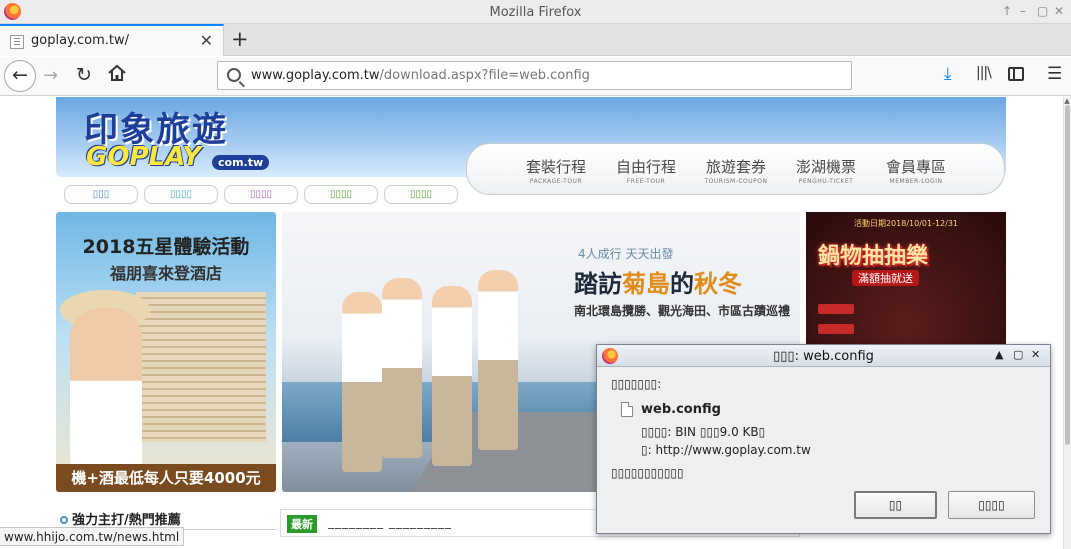 The height and width of the screenshot is (549, 1071). Describe the element at coordinates (647, 473) in the screenshot. I see `dialog-question: ▯▯▯▯▯▯▯▯▯▯▯` at that location.